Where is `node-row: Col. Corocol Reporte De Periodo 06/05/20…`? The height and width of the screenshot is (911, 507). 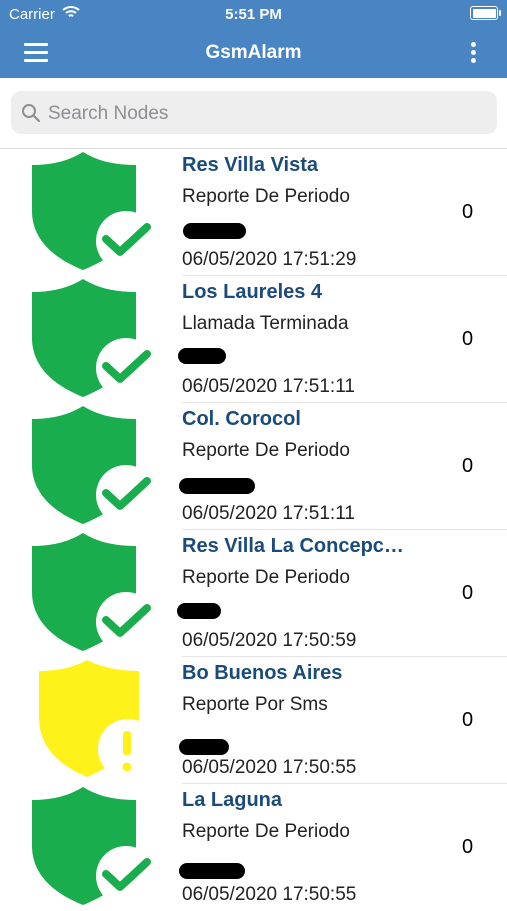
node-row: Col. Corocol Reporte De Periodo 06/05/20… is located at coordinates (253, 466).